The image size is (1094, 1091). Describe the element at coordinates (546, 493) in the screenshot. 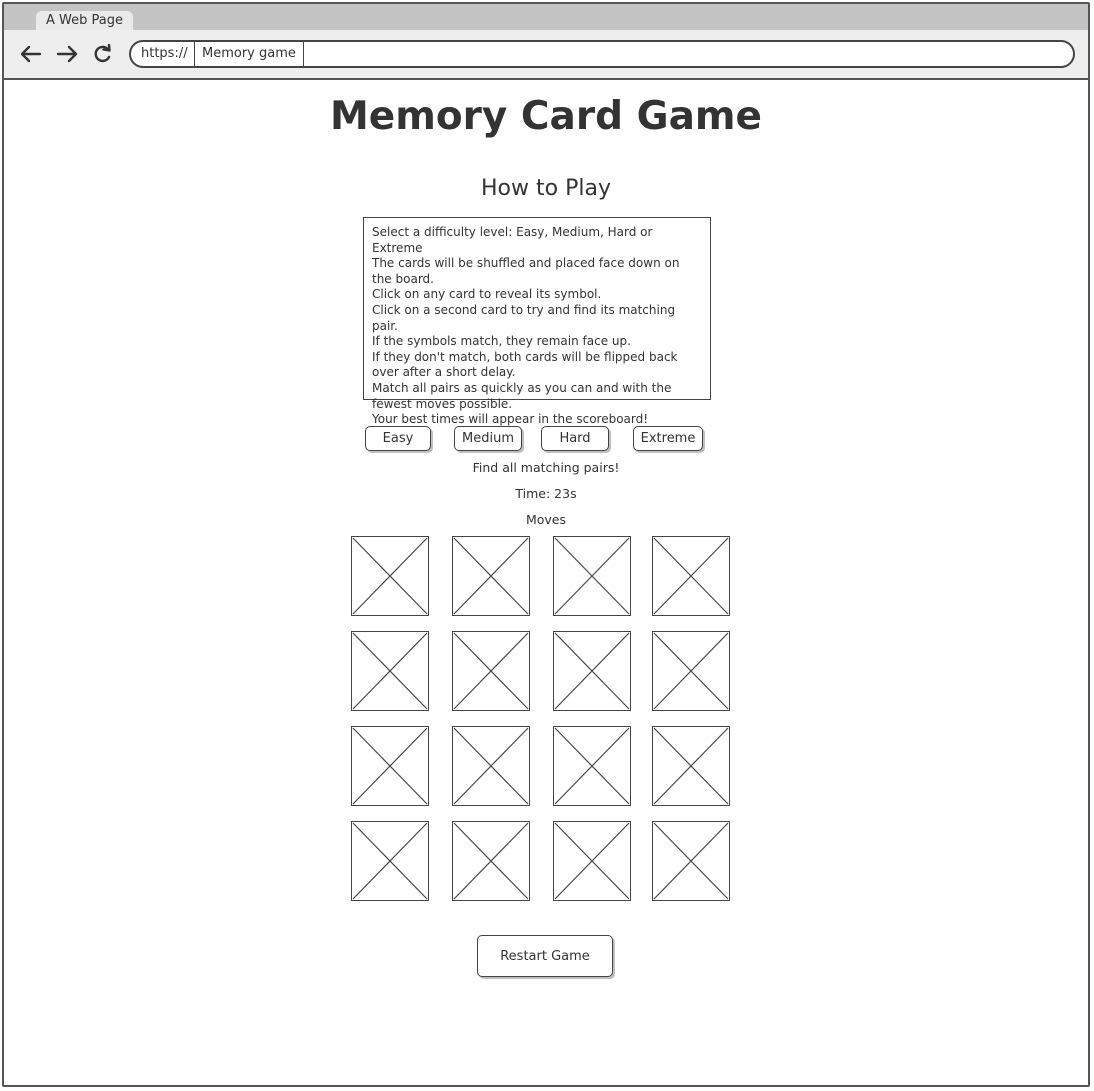

I see `timer-display: Time: 23s` at that location.